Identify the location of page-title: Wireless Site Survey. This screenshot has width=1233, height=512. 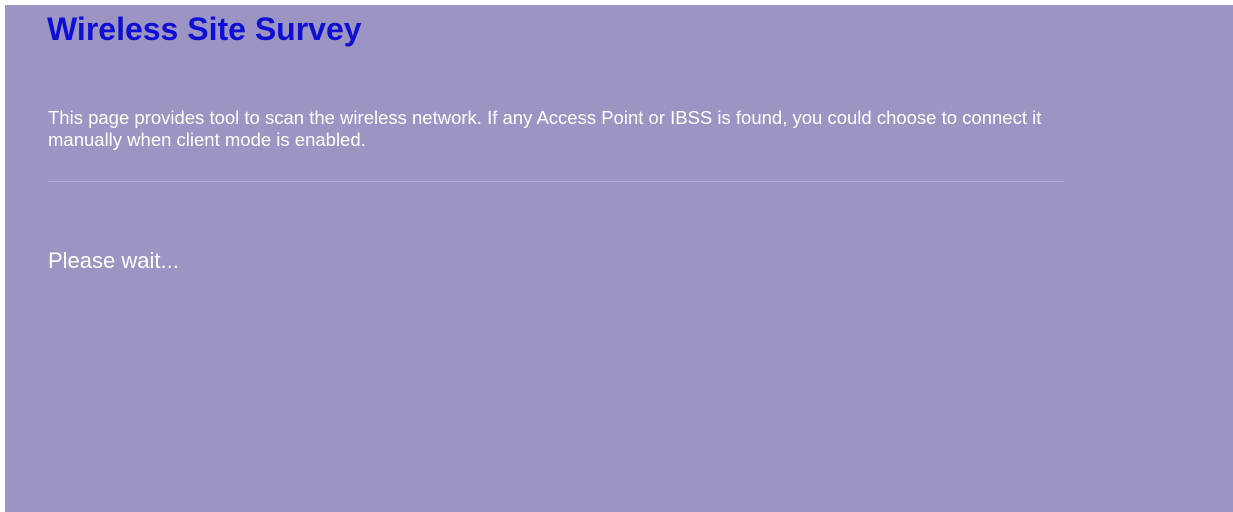
(204, 29).